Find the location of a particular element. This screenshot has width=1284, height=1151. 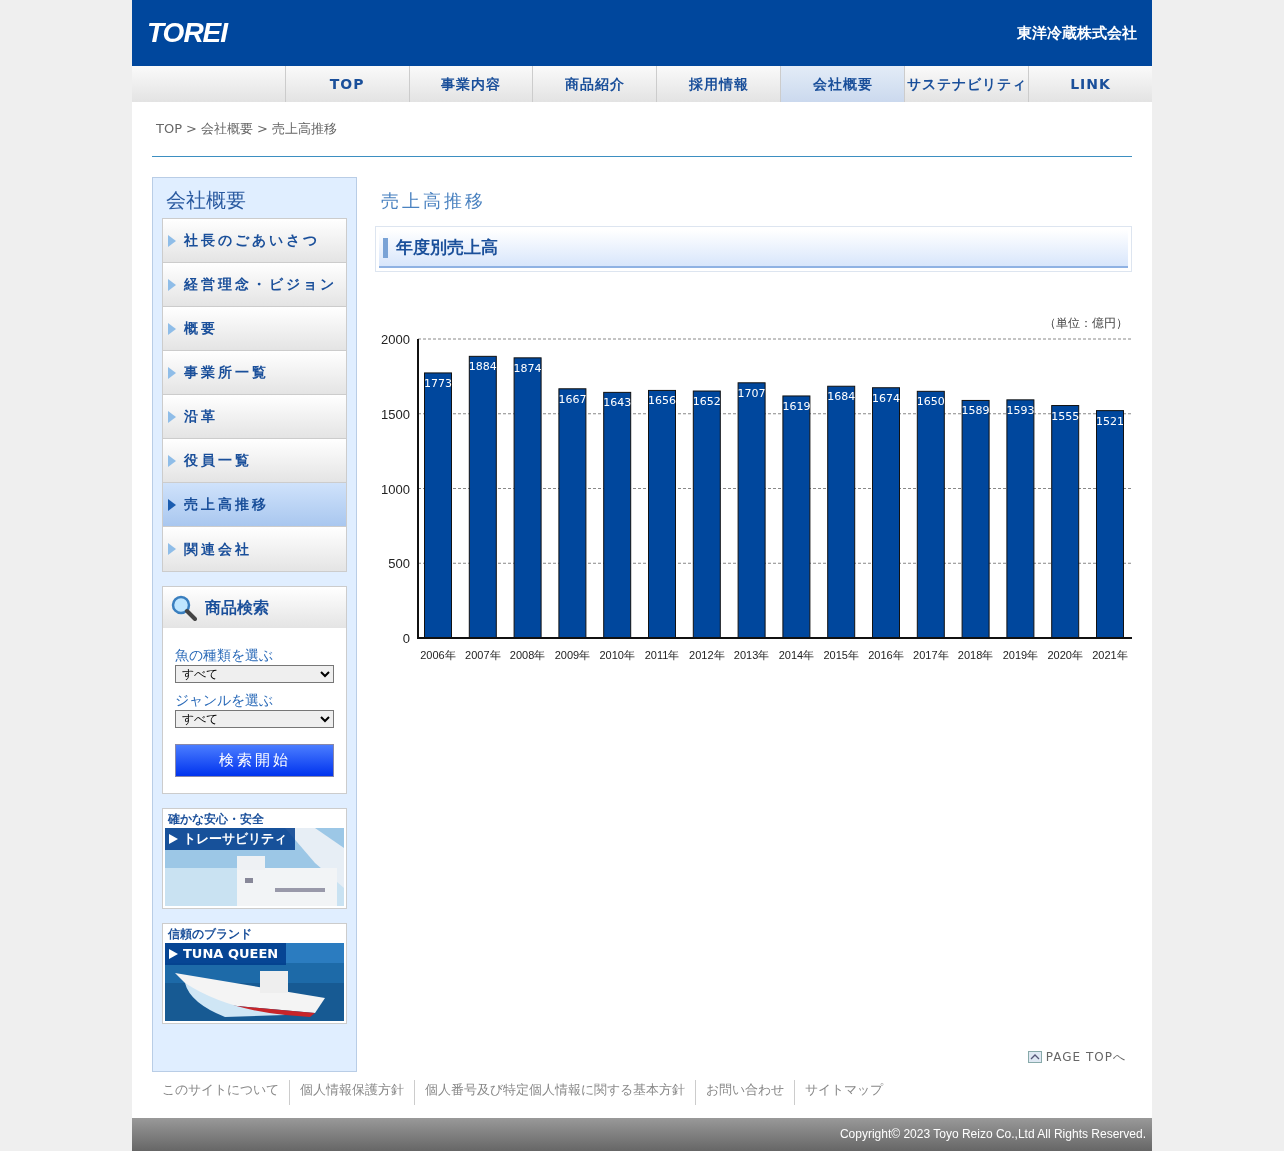

logo: TOREI is located at coordinates (187, 33).